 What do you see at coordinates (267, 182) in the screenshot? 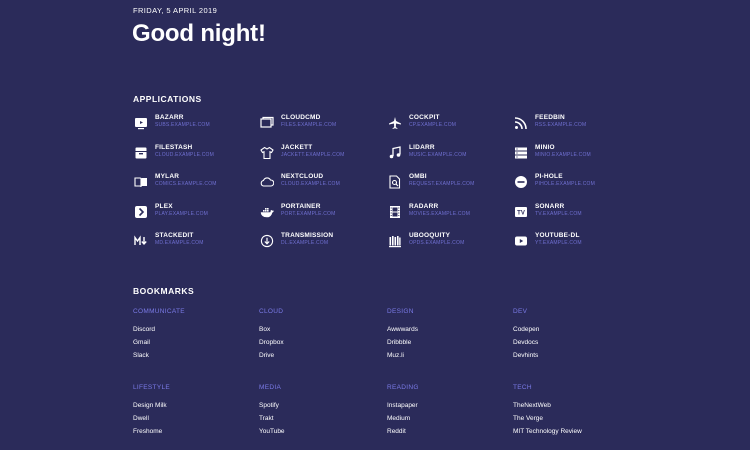
I see `cloud-icon` at bounding box center [267, 182].